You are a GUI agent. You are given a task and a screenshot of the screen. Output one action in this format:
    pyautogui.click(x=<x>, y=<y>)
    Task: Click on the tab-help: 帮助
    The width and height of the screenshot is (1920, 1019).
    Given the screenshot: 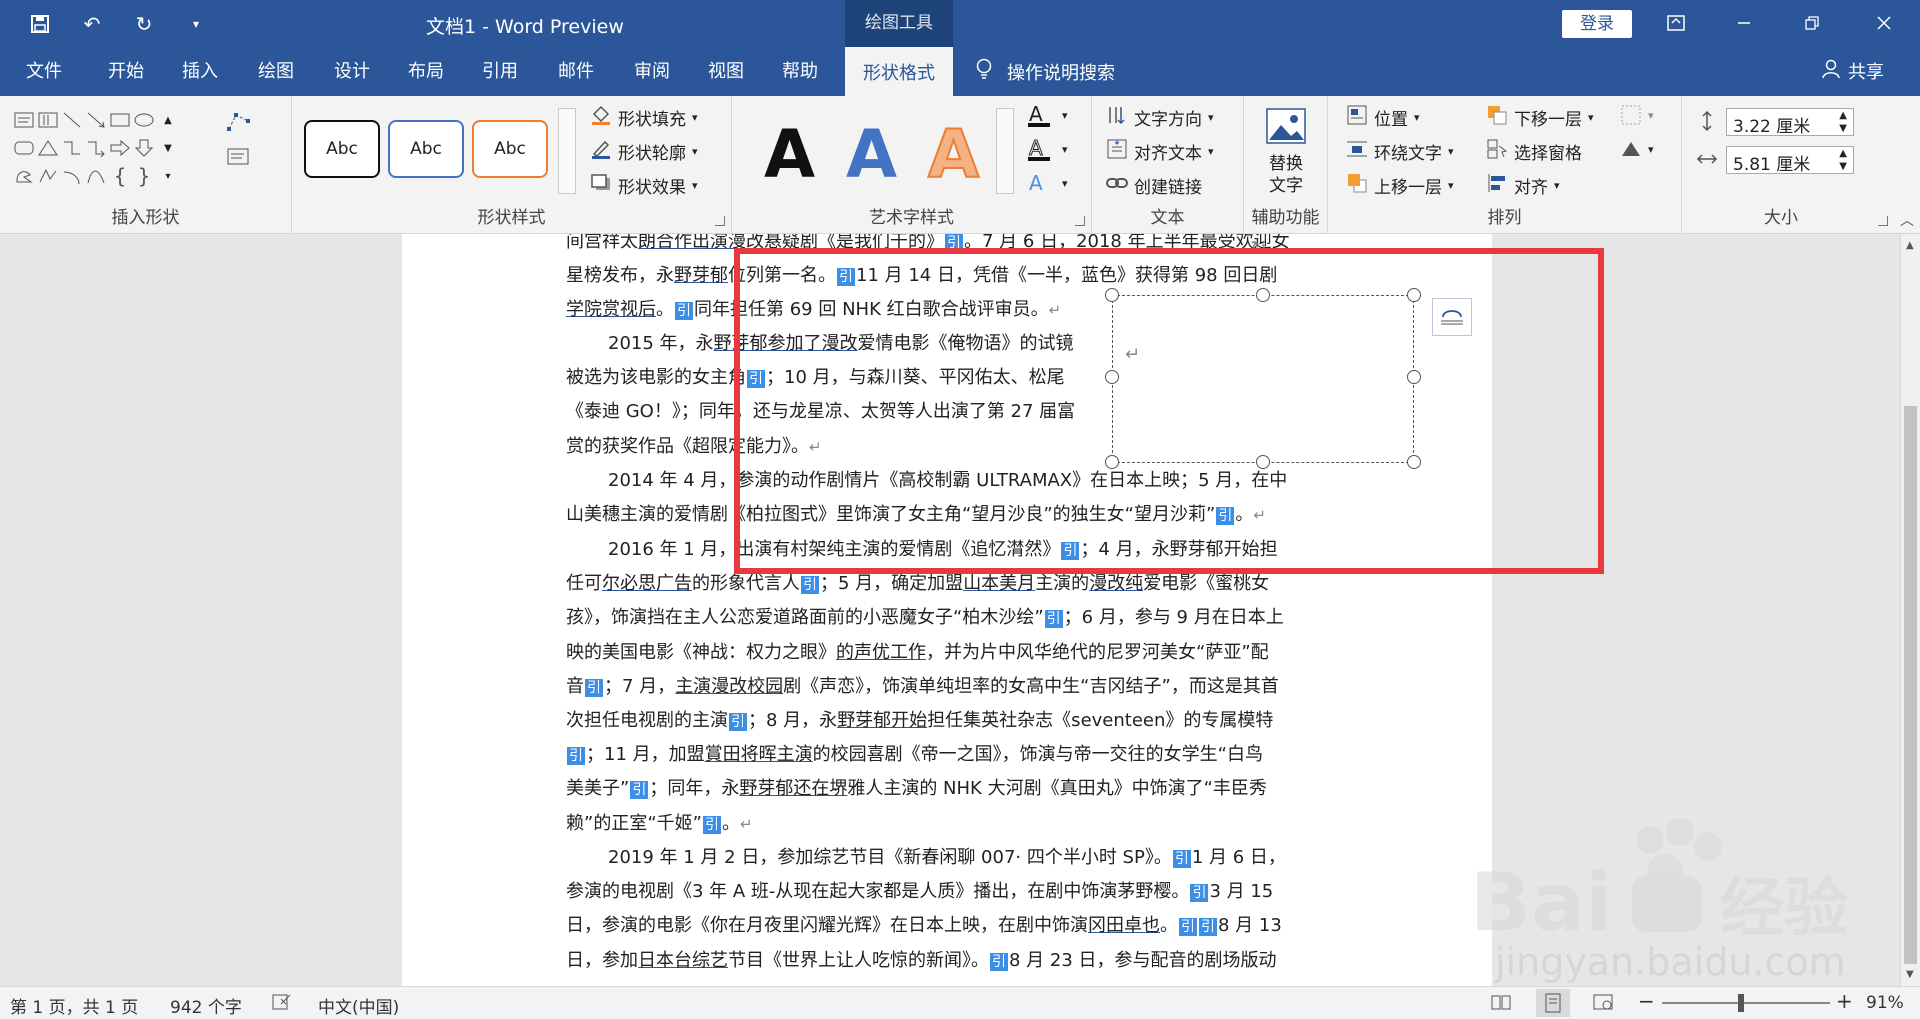 What is the action you would take?
    pyautogui.click(x=800, y=70)
    